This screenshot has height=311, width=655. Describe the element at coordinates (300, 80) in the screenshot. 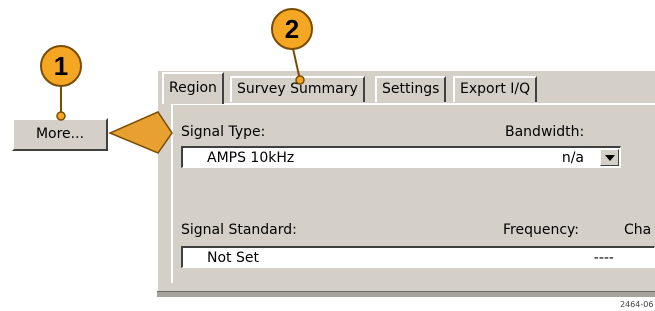

I see `callout-2-dot` at that location.